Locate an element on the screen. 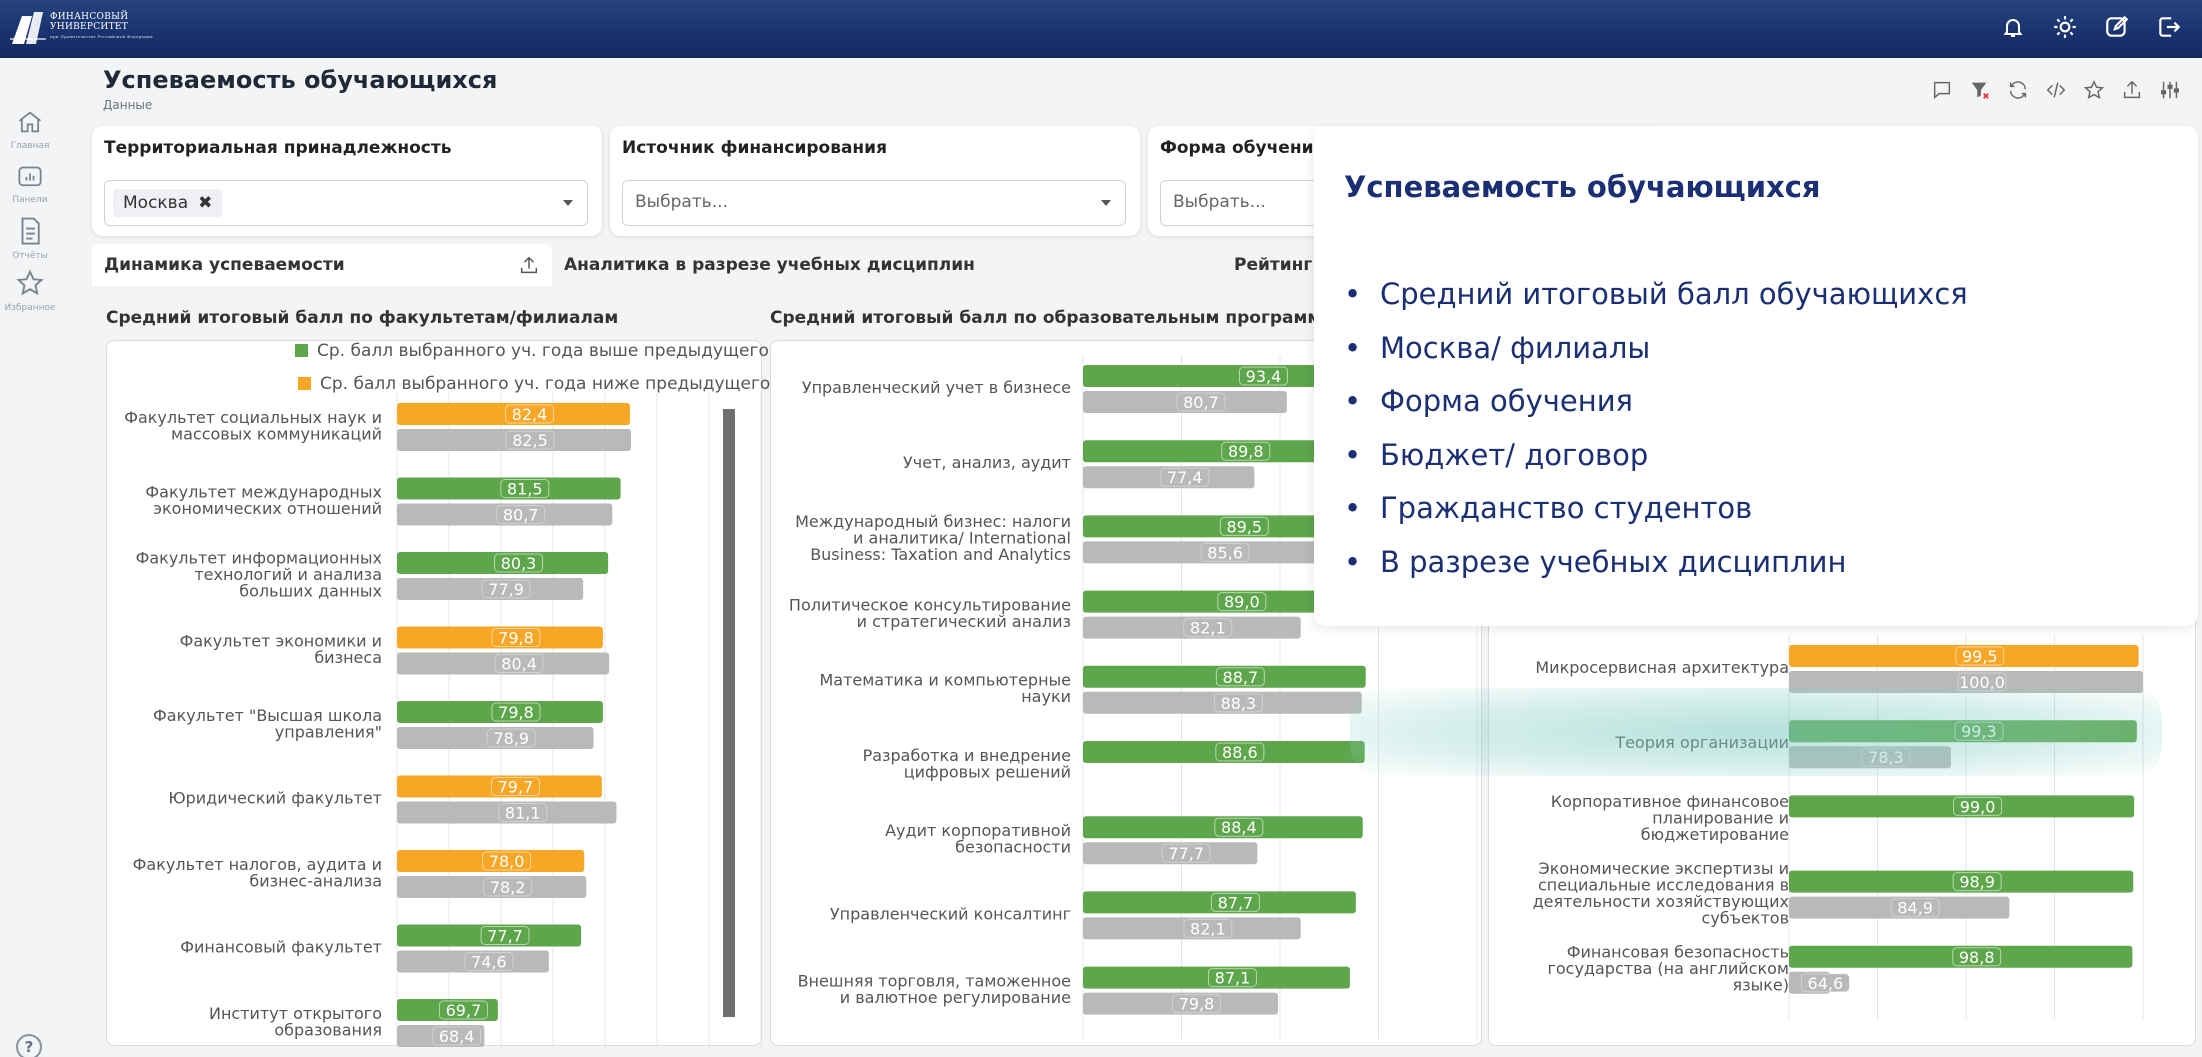  value-label: 88,6 is located at coordinates (1240, 752).